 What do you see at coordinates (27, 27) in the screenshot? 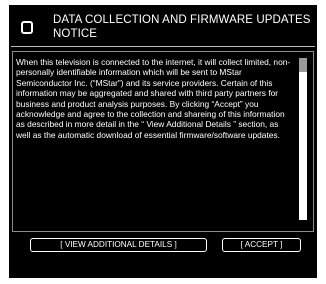
I see `checkbox-icon` at bounding box center [27, 27].